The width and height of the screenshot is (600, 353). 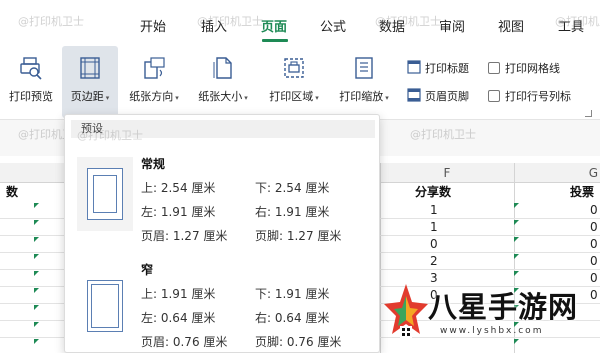 I want to click on brand-name: 八星手游网, so click(x=503, y=307).